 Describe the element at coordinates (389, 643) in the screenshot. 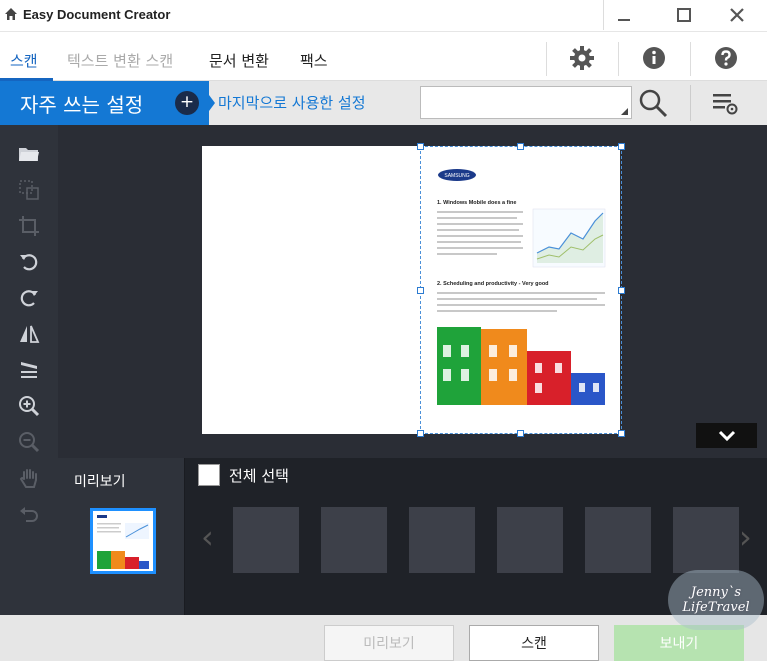

I see `preview-button: 미리보기` at that location.